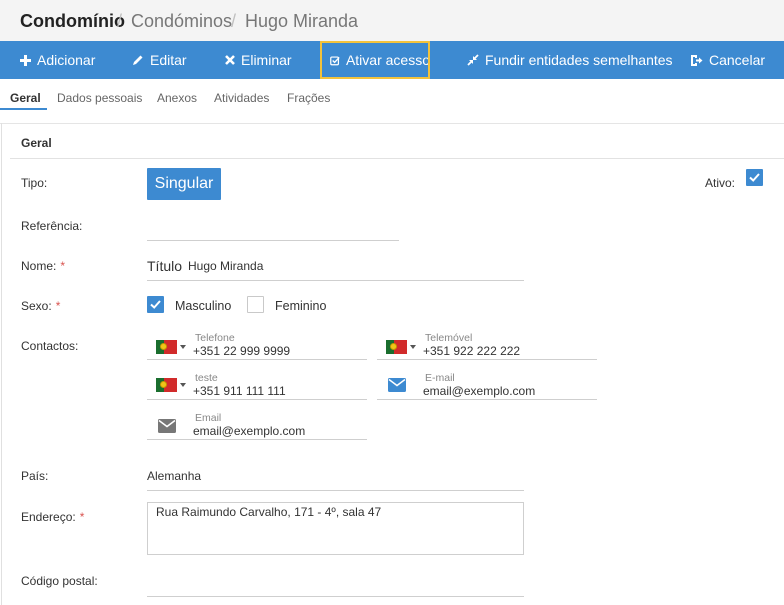 The height and width of the screenshot is (605, 784). Describe the element at coordinates (697, 60) in the screenshot. I see `sign-out-icon` at that location.